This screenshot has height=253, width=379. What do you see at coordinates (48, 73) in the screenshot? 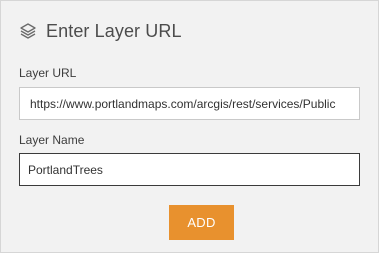
I see `layer-url-label: Layer URL` at bounding box center [48, 73].